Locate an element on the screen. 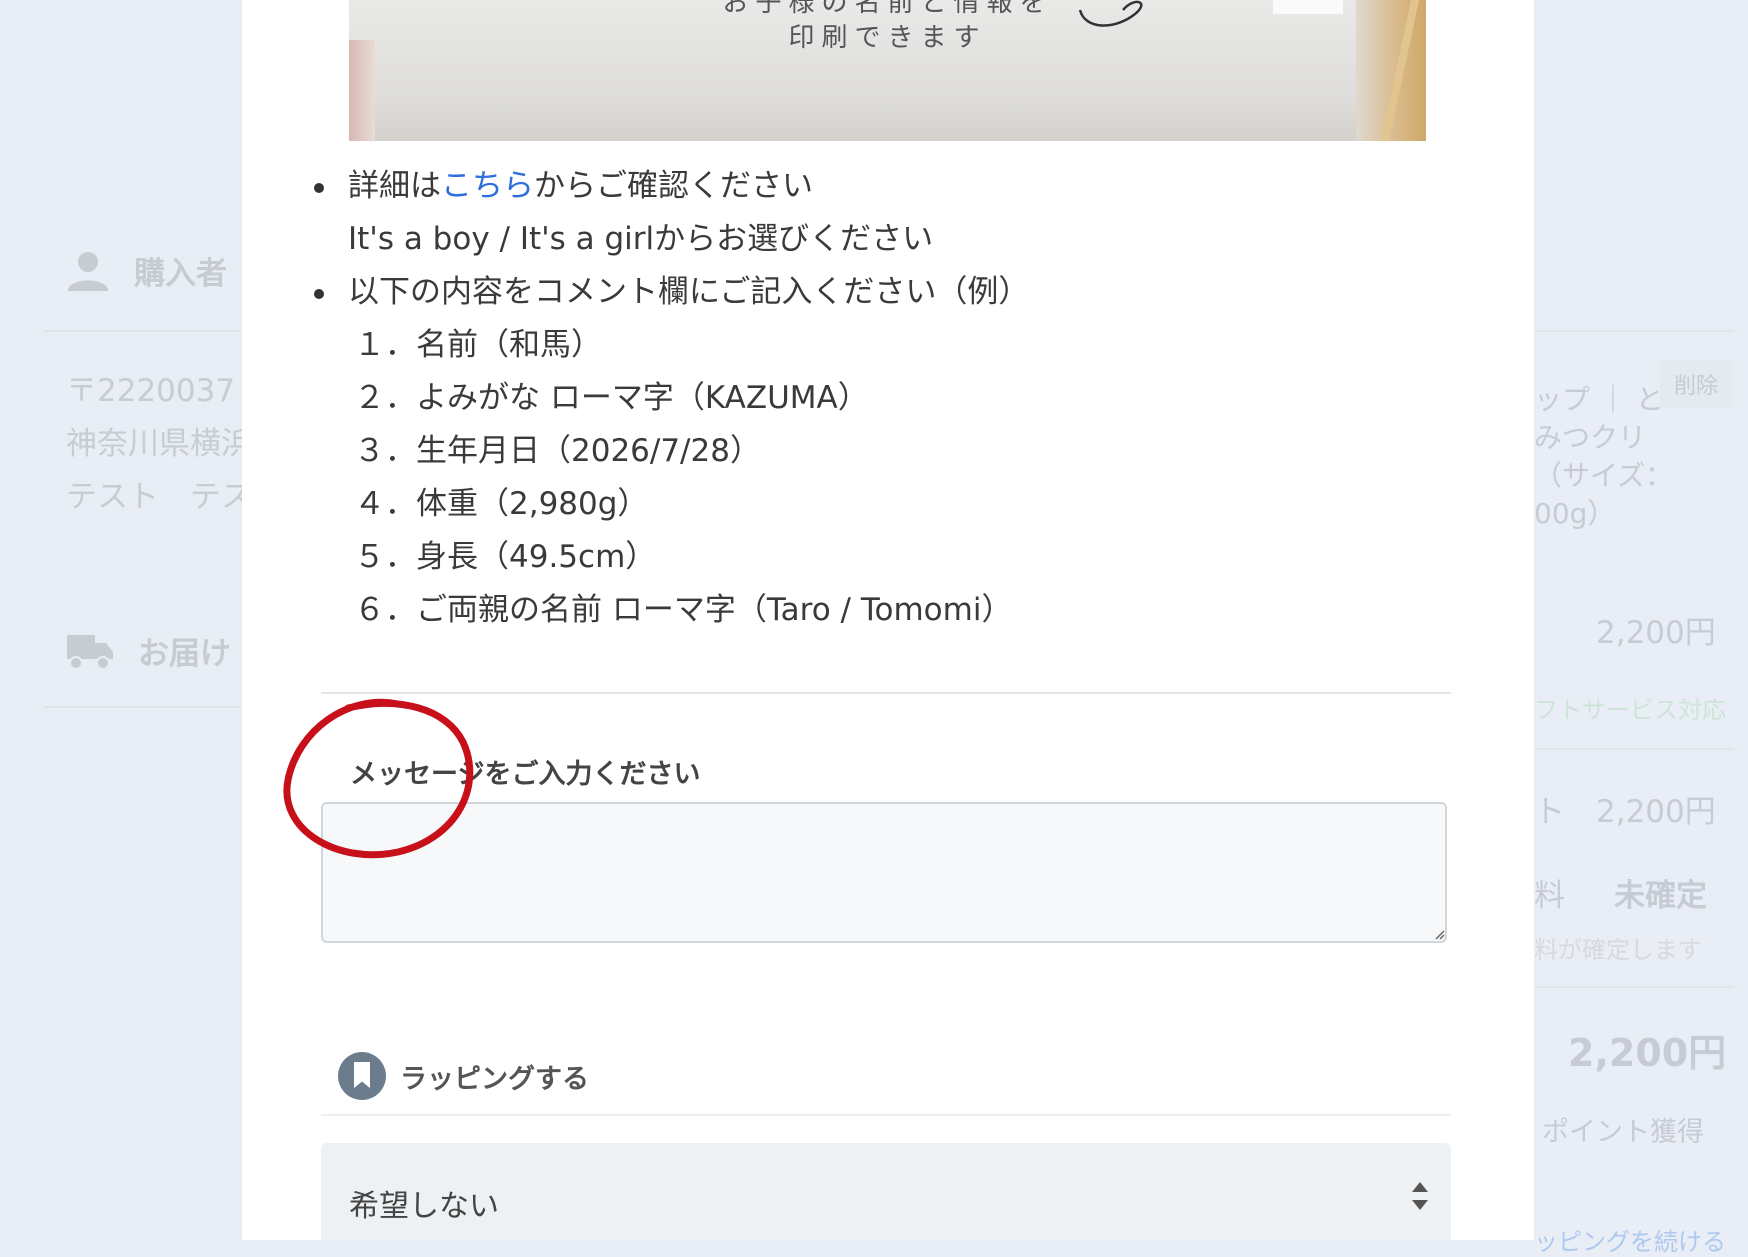 The width and height of the screenshot is (1748, 1257). select-arrows-icon is located at coordinates (1420, 1196).